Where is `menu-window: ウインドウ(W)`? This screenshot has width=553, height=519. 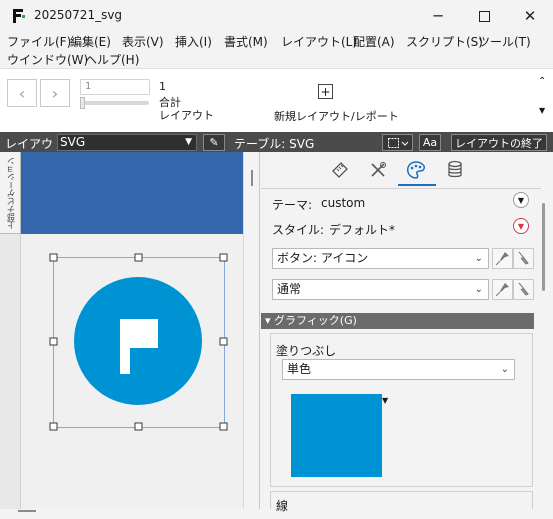
menu-window: ウインドウ(W) is located at coordinates (47, 59).